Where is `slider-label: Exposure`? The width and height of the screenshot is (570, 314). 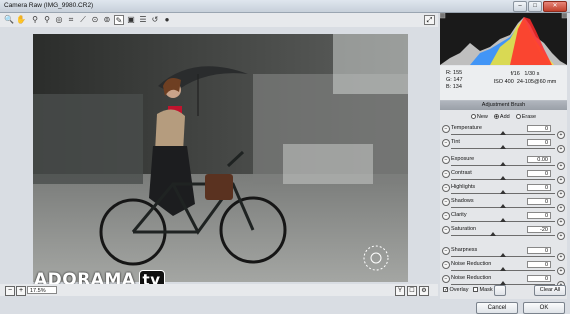 slider-label: Exposure is located at coordinates (463, 159).